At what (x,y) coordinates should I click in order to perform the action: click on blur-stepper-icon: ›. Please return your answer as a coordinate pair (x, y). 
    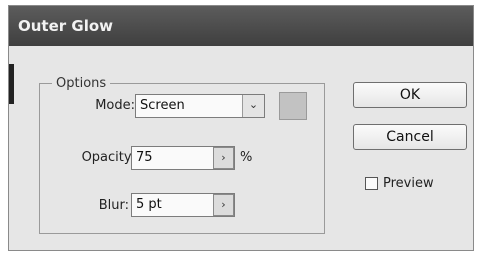
    Looking at the image, I should click on (223, 205).